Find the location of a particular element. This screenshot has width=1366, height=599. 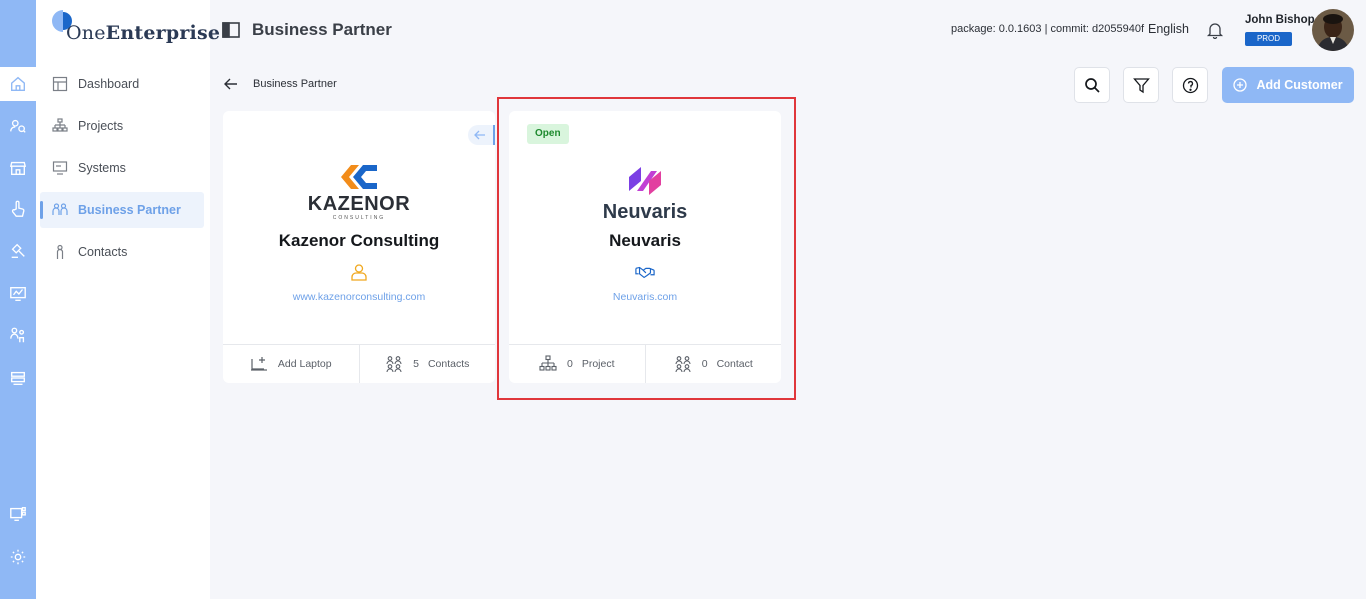

kazenor-logo-text: KAZENOR is located at coordinates (359, 204).